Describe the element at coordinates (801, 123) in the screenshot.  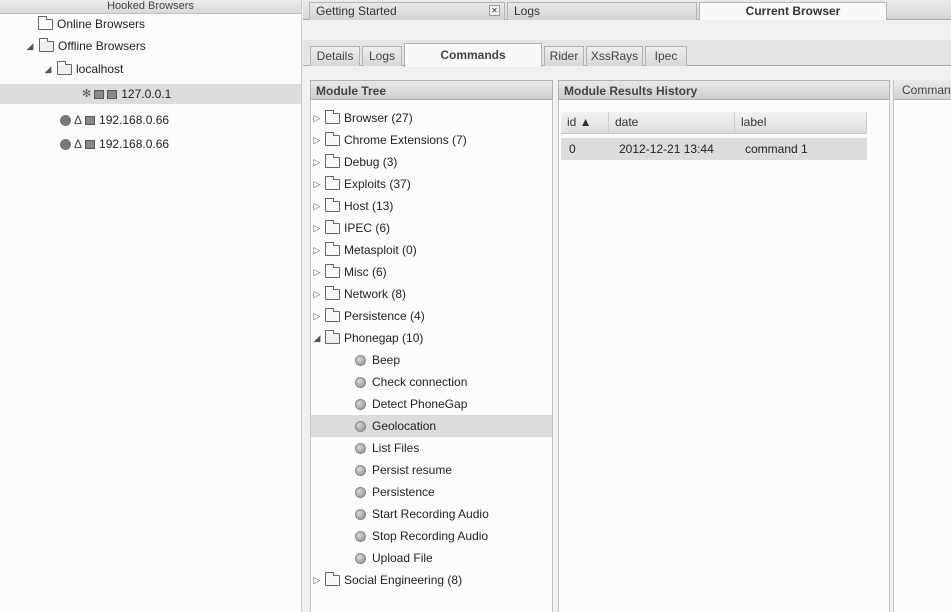
I see `column-header-label: label` at that location.